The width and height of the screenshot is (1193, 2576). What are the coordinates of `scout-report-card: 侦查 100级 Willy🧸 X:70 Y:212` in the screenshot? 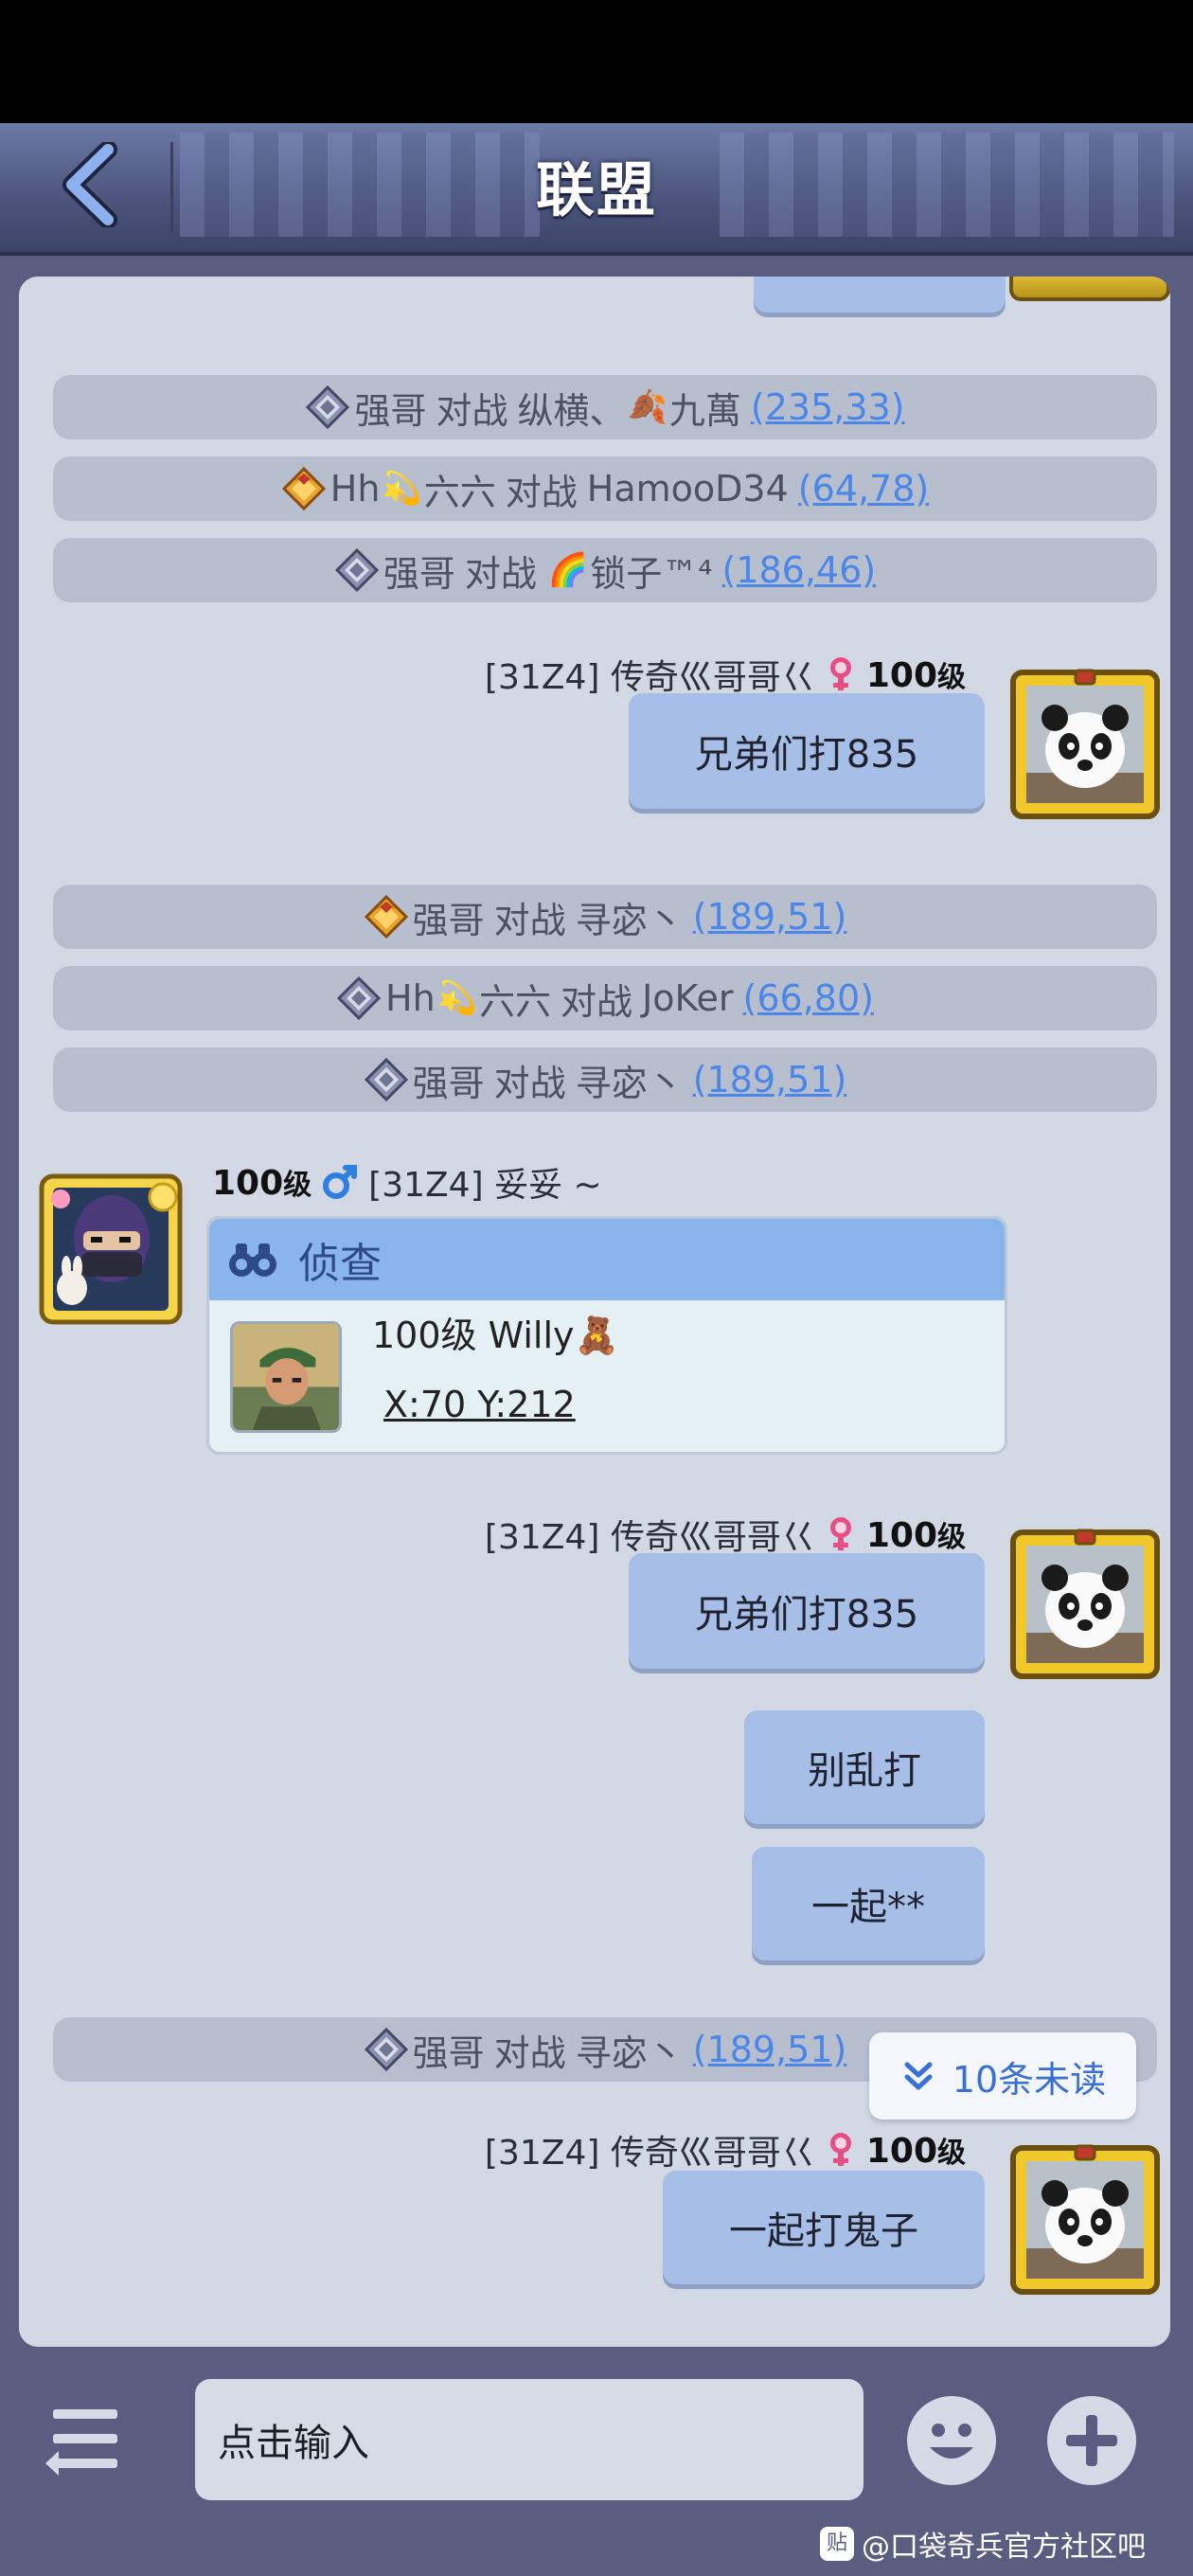 It's located at (606, 1335).